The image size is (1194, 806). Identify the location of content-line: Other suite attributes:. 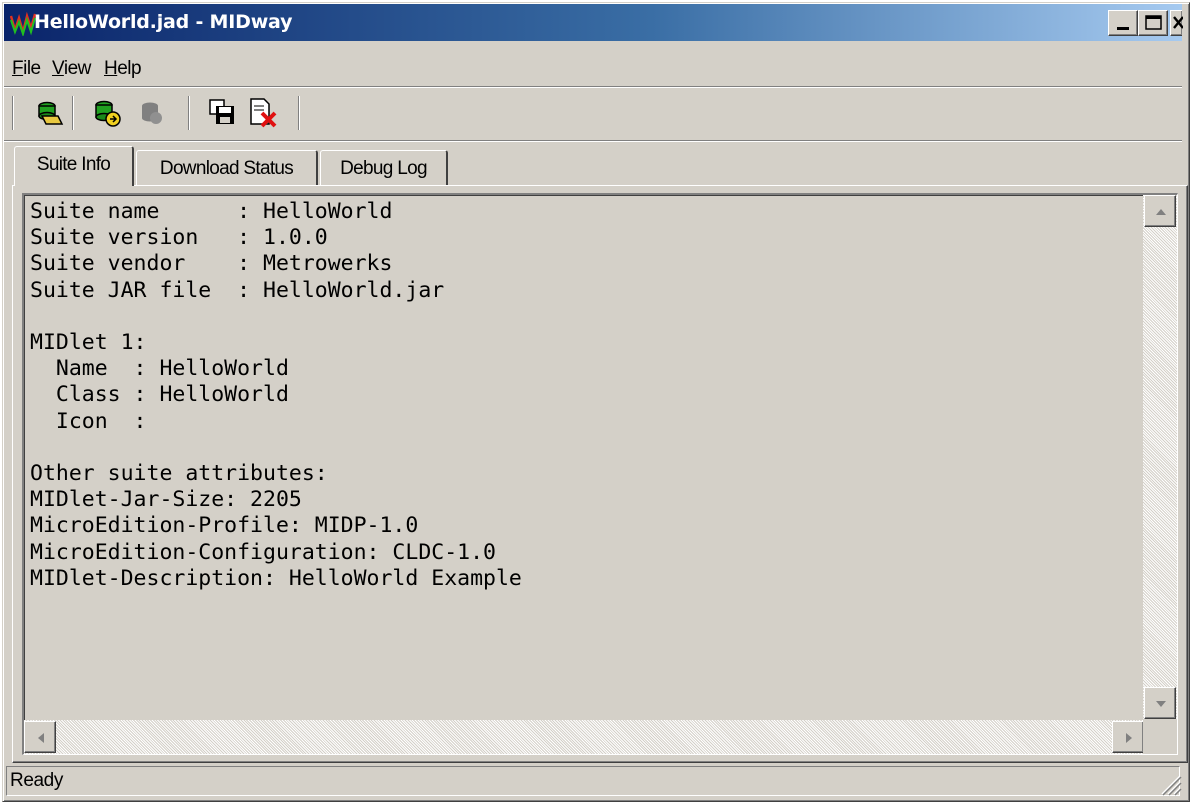
(179, 474).